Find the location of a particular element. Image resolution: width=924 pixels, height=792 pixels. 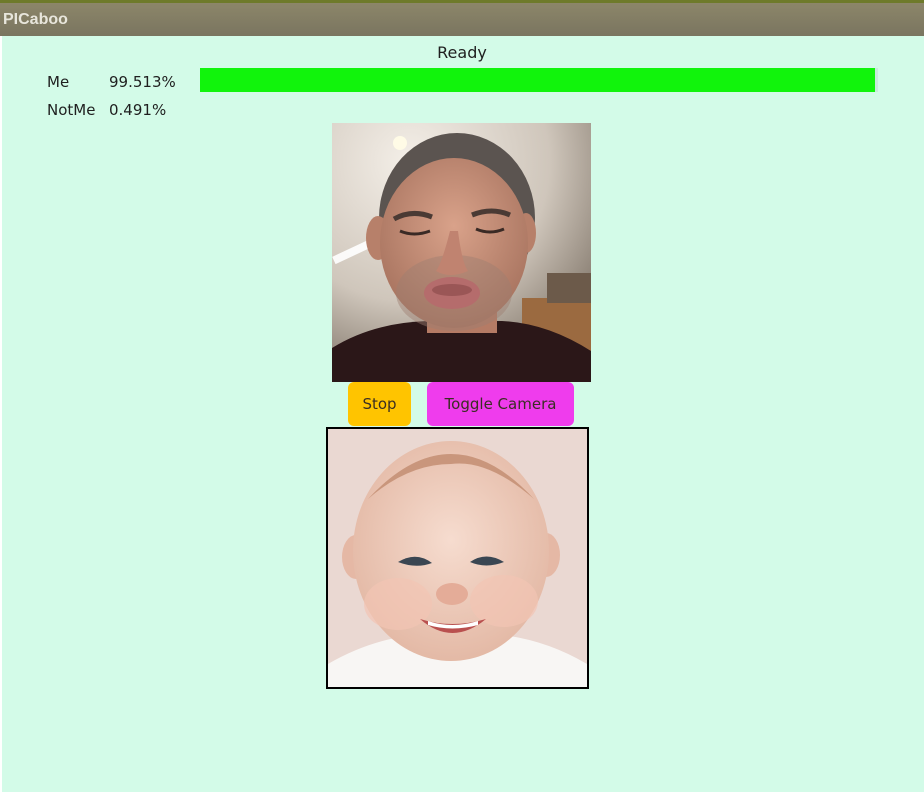

camera-preview is located at coordinates (461, 252).